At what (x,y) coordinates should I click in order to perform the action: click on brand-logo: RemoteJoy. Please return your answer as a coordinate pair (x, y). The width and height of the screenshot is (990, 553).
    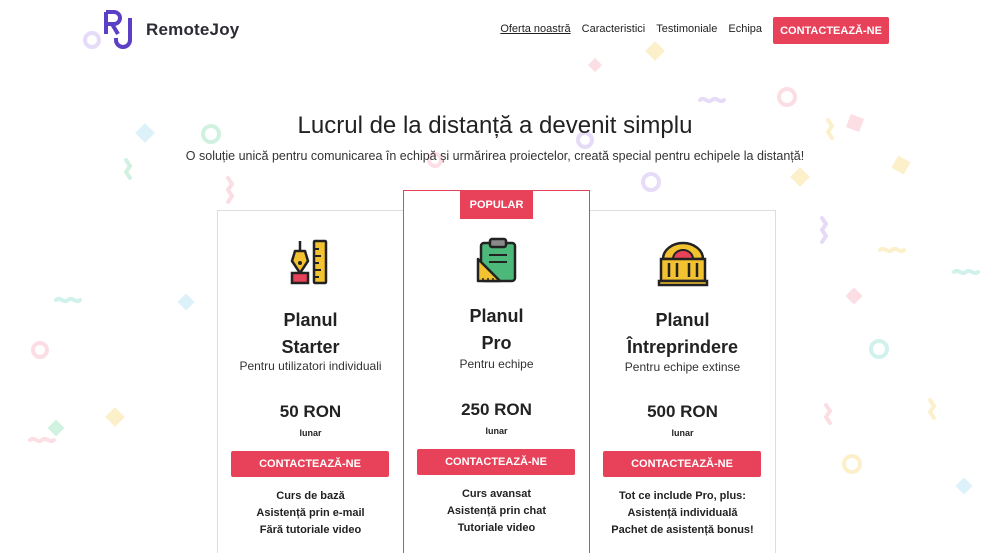
    Looking at the image, I should click on (171, 30).